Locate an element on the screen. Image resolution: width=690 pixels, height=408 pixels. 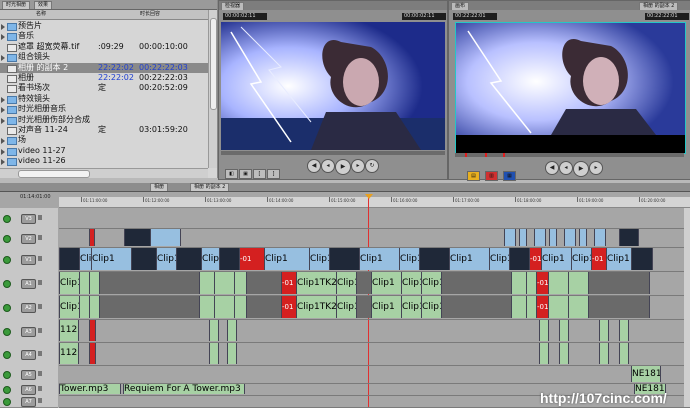
viewer-prev-frame-icon: ◂ is located at coordinates (328, 166).